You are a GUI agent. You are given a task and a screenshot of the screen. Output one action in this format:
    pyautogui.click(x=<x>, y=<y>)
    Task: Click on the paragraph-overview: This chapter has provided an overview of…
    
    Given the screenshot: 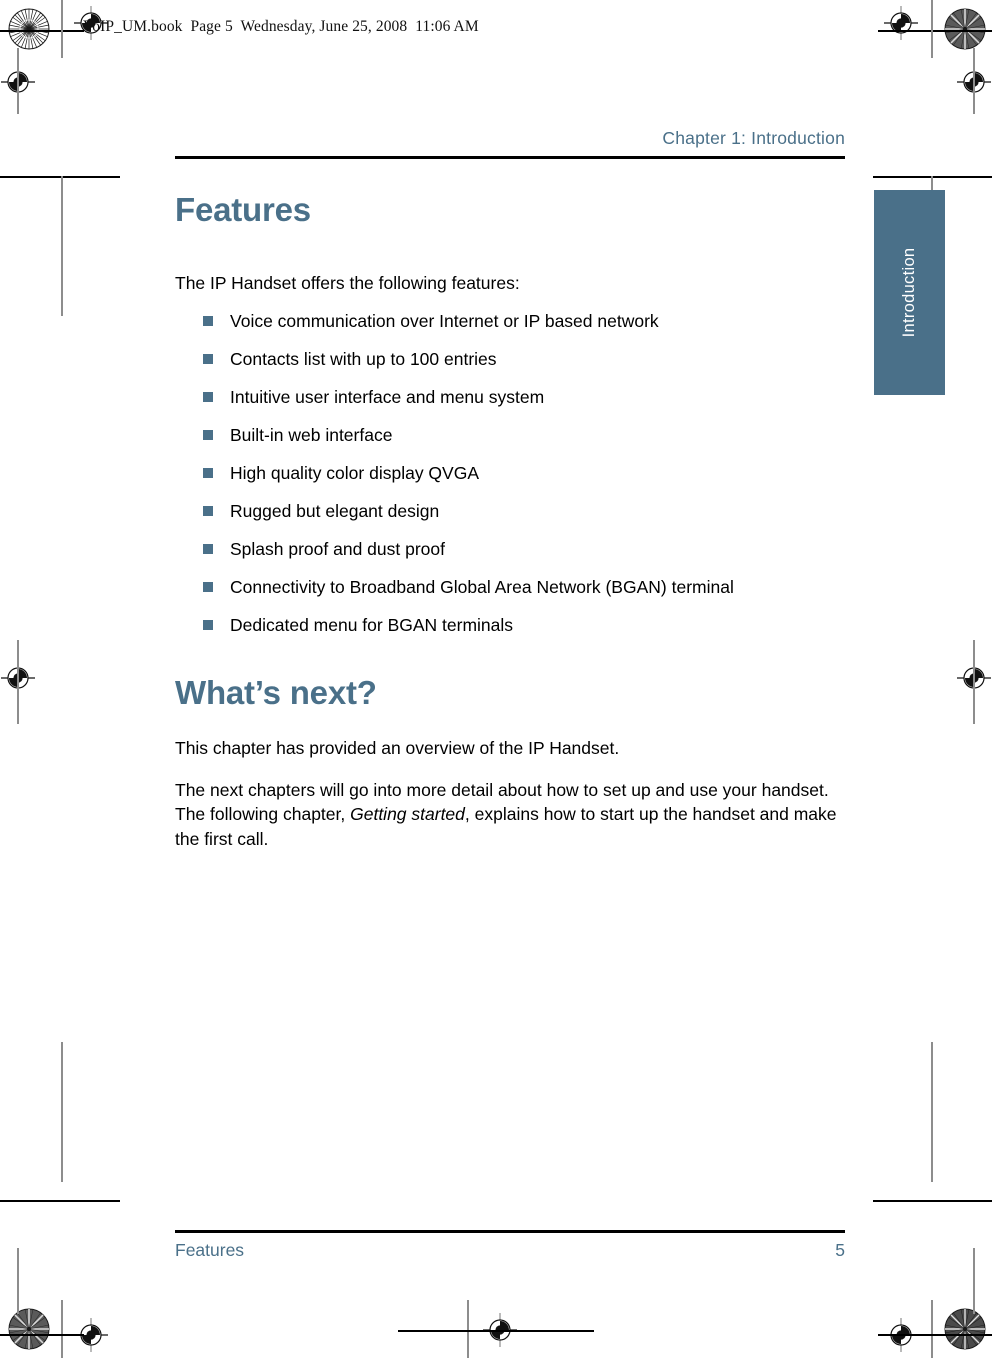 What is the action you would take?
    pyautogui.click(x=397, y=748)
    